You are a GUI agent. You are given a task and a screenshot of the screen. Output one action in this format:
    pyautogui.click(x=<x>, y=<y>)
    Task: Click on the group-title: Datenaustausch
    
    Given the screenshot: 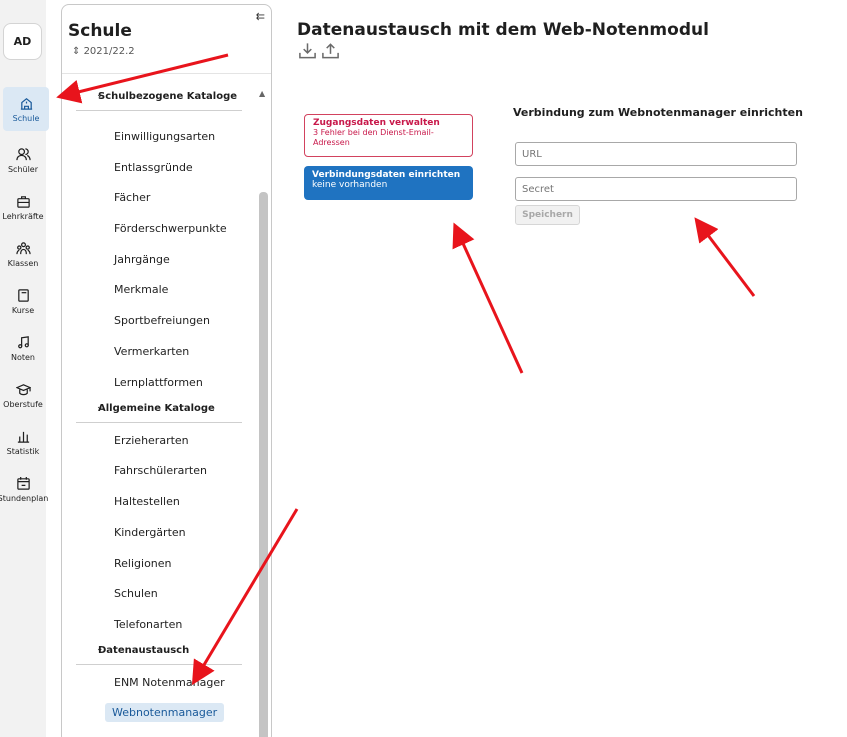 What is the action you would take?
    pyautogui.click(x=144, y=650)
    